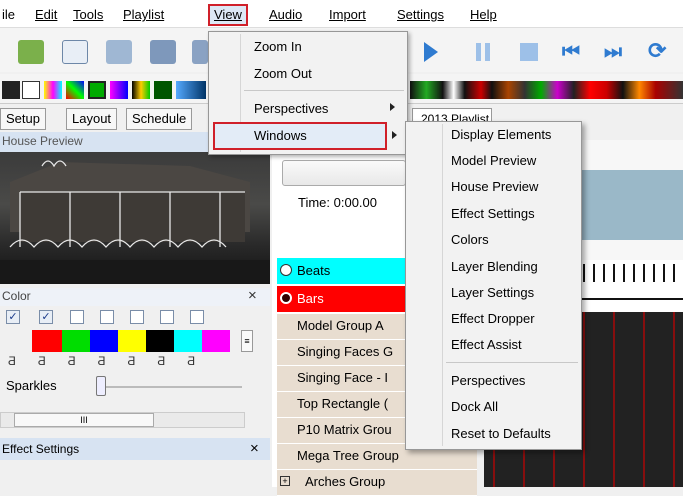 This screenshot has width=683, height=496. I want to click on menu-tools: Tools, so click(88, 15).